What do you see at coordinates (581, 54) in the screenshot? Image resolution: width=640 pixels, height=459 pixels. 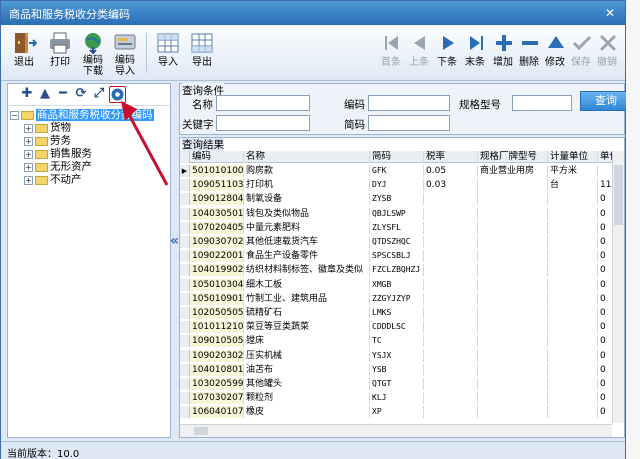 I see `save-button: 保存` at bounding box center [581, 54].